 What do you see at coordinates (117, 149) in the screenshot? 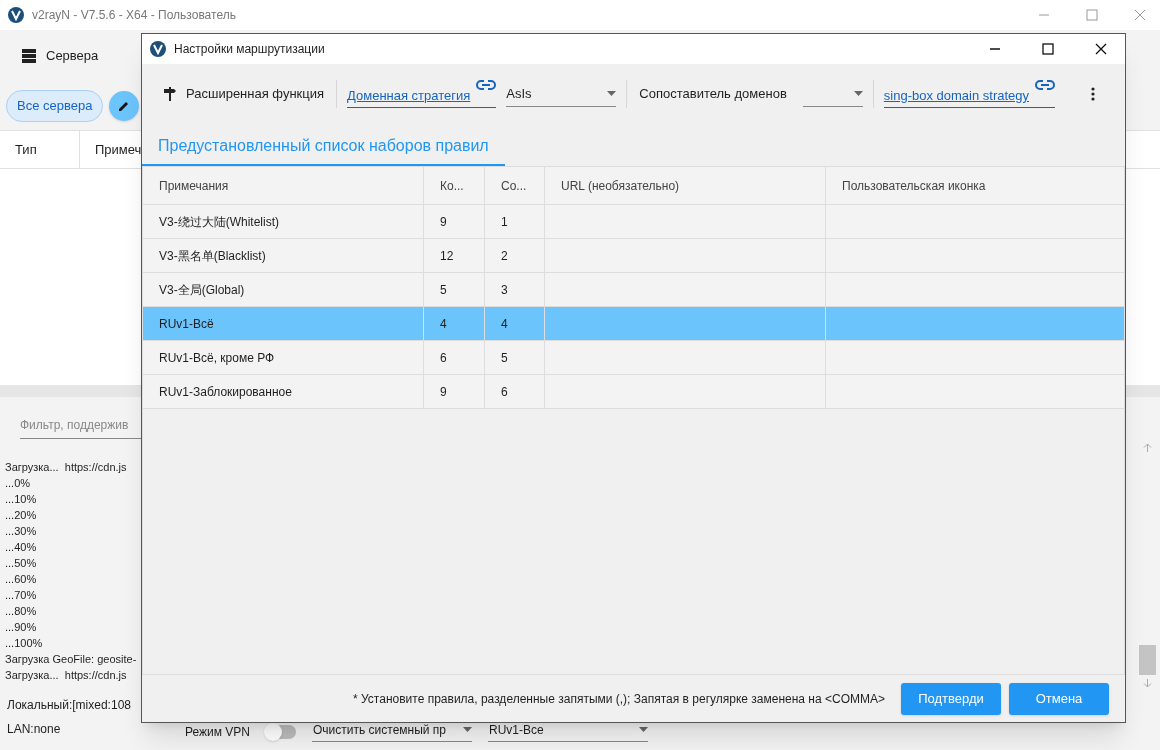
I see `column-header: Примеч` at bounding box center [117, 149].